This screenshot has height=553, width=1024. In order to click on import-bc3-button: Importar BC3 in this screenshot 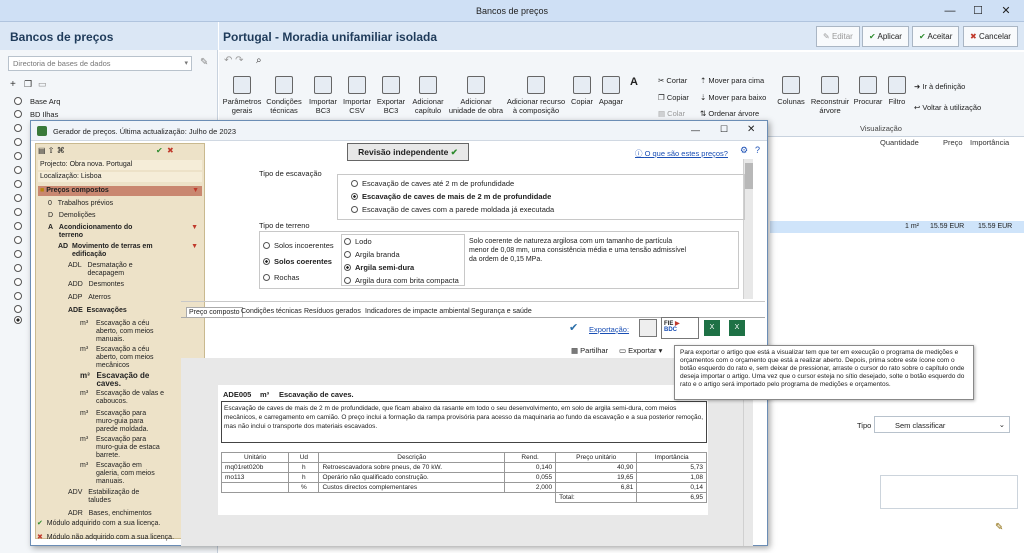, I will do `click(323, 95)`.